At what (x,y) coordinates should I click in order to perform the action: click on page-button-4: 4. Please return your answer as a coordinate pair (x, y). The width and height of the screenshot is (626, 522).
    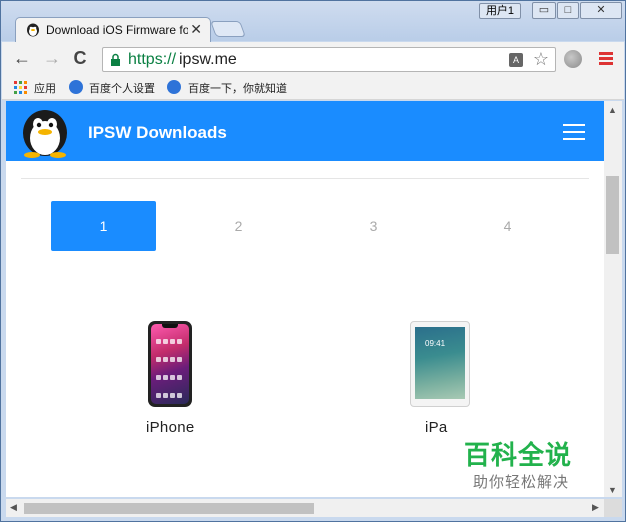
    Looking at the image, I should click on (507, 226).